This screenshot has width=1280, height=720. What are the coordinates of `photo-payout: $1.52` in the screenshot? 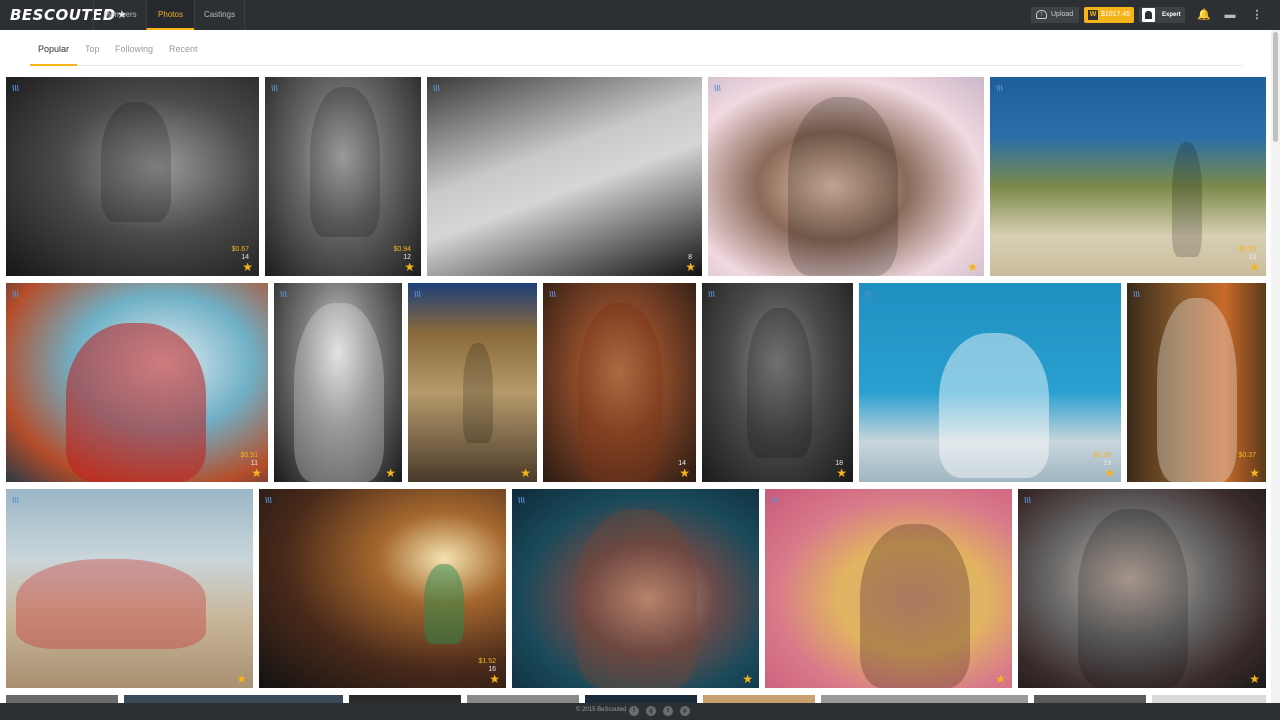 It's located at (487, 661).